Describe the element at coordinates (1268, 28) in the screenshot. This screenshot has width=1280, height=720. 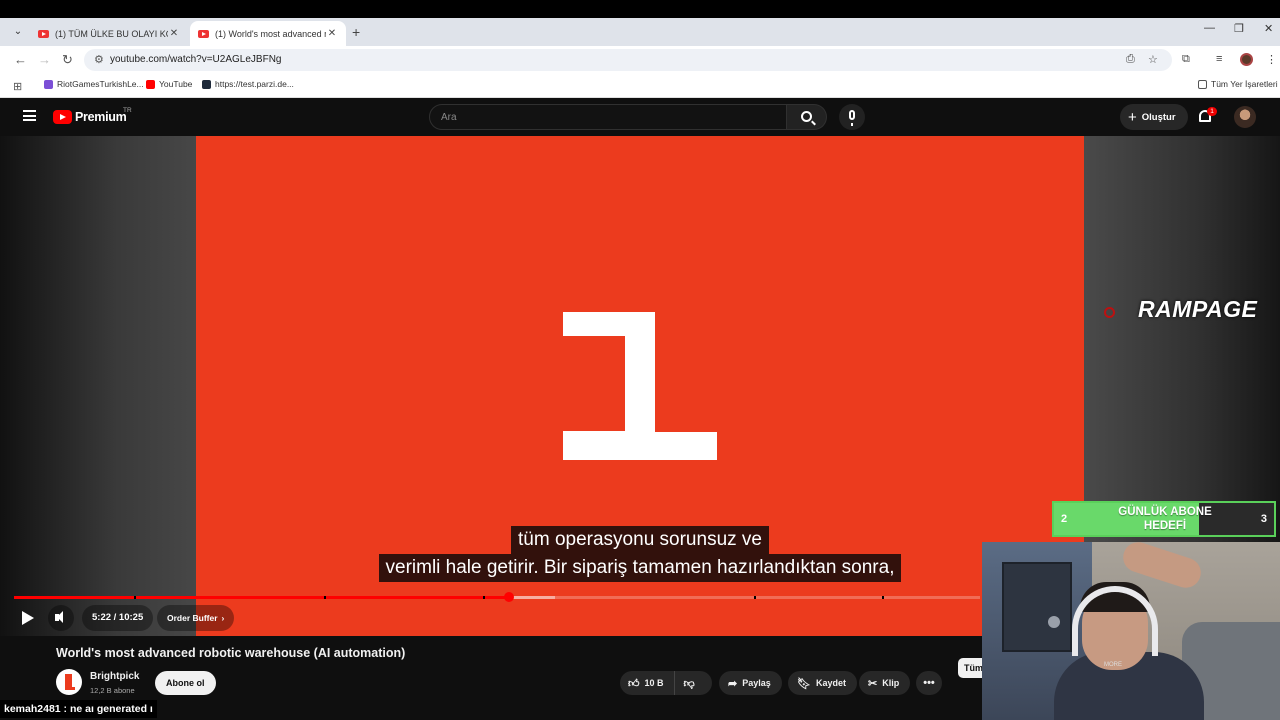
I see `close-window-button: ✕` at that location.